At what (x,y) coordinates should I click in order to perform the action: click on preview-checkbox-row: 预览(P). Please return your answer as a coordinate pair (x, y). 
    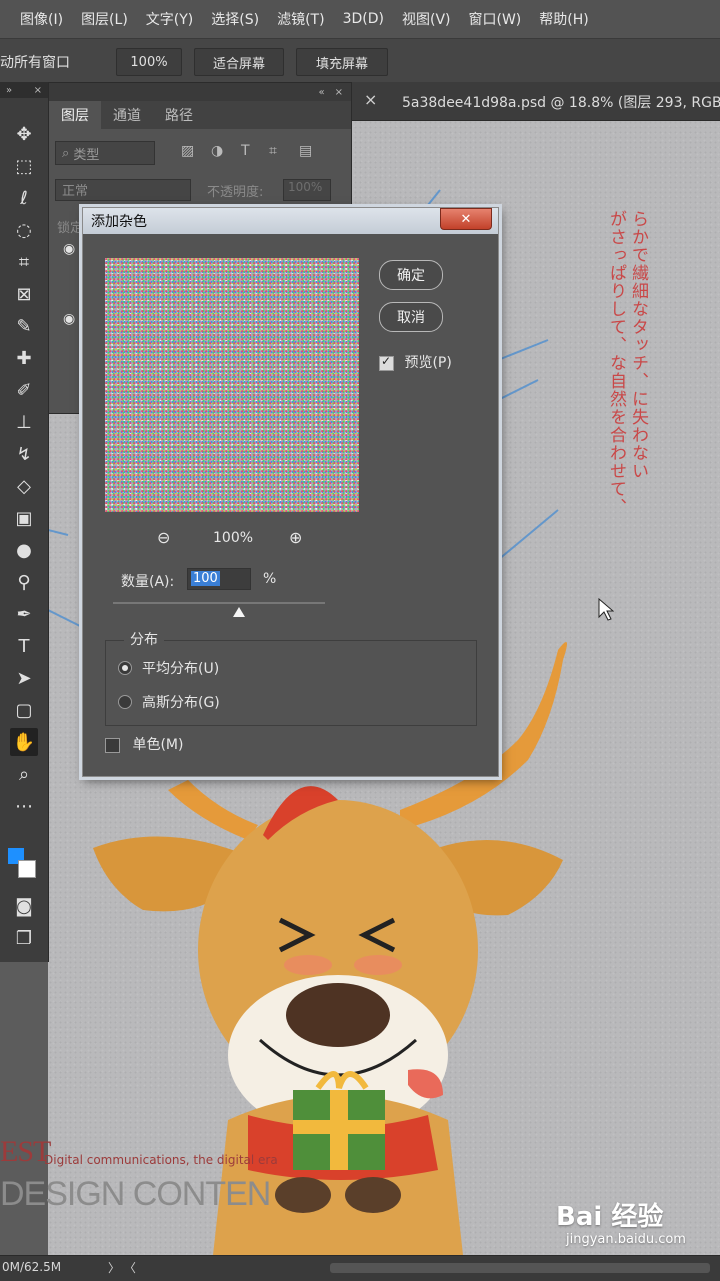
    Looking at the image, I should click on (415, 362).